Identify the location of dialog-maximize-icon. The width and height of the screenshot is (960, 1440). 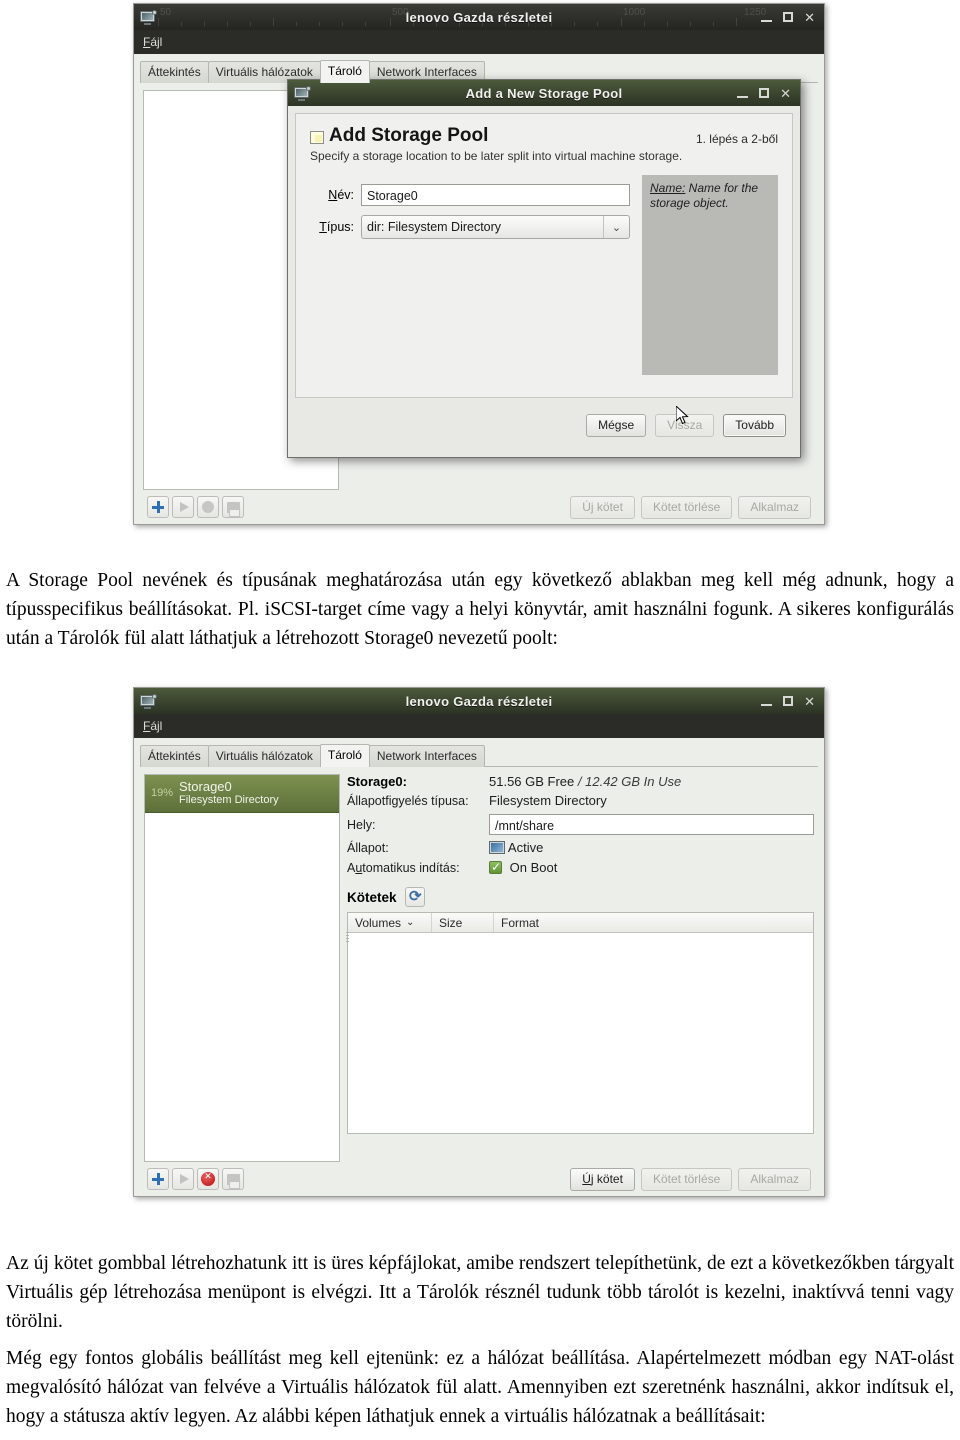
(764, 93).